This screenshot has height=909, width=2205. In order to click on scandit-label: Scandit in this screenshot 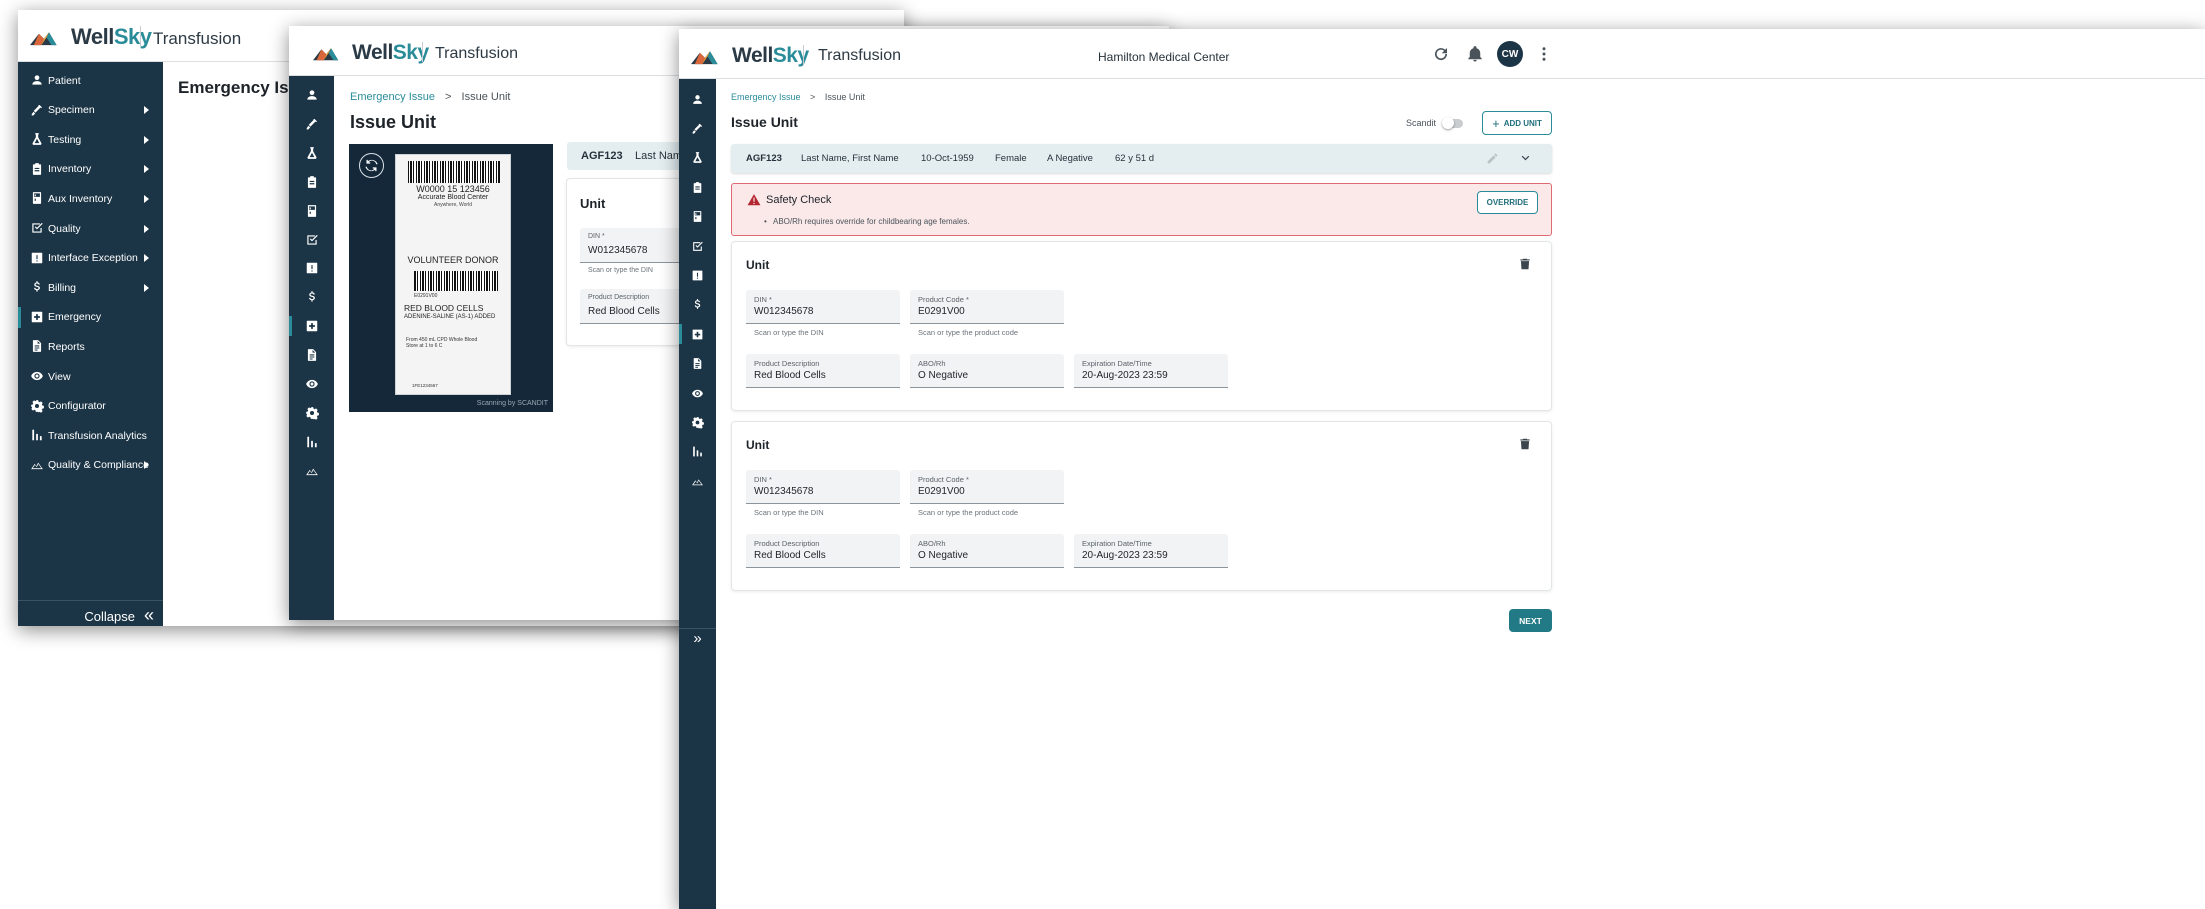, I will do `click(1421, 123)`.